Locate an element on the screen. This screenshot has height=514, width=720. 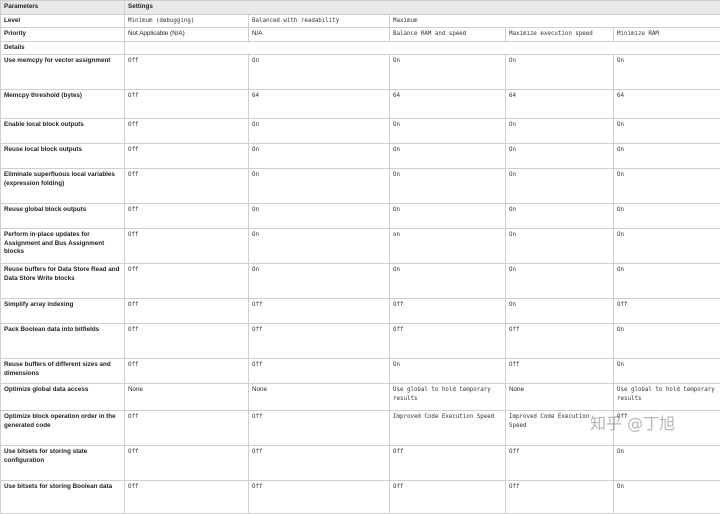
priority-value: N/A is located at coordinates (319, 35).